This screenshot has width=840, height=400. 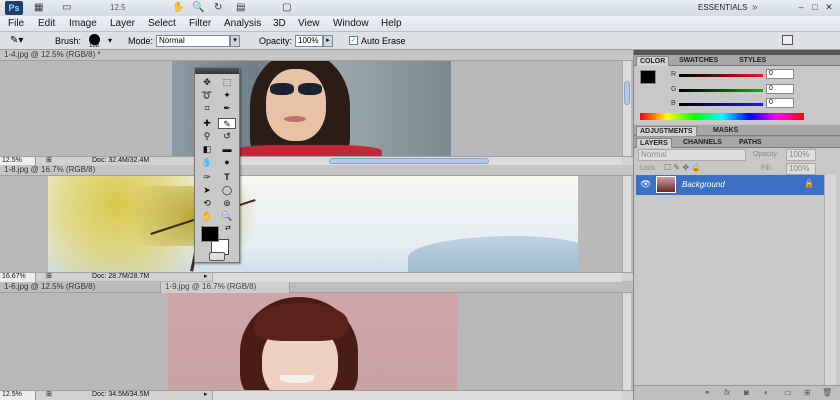 What do you see at coordinates (207, 216) in the screenshot?
I see `hand-tool-icon-panel: ✋` at bounding box center [207, 216].